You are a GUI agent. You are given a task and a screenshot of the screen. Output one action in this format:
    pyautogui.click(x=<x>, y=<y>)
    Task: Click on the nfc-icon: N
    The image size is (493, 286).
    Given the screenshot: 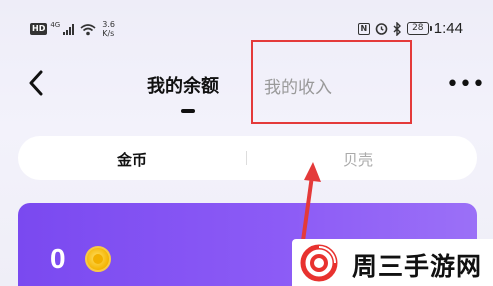 What is the action you would take?
    pyautogui.click(x=363, y=28)
    